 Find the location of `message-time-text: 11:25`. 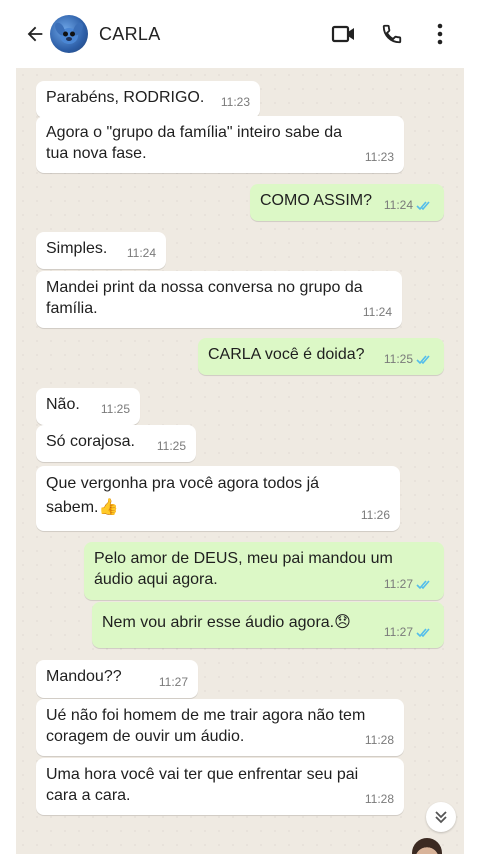

message-time-text: 11:25 is located at coordinates (398, 359).